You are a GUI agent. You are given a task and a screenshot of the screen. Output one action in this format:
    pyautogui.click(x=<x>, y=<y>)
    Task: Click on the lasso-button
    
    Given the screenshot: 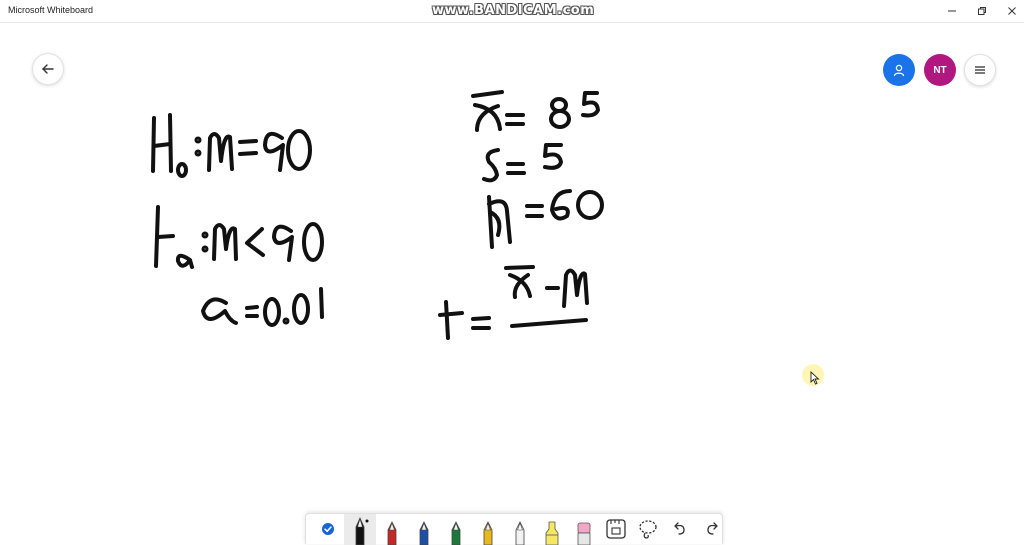 What is the action you would take?
    pyautogui.click(x=648, y=529)
    